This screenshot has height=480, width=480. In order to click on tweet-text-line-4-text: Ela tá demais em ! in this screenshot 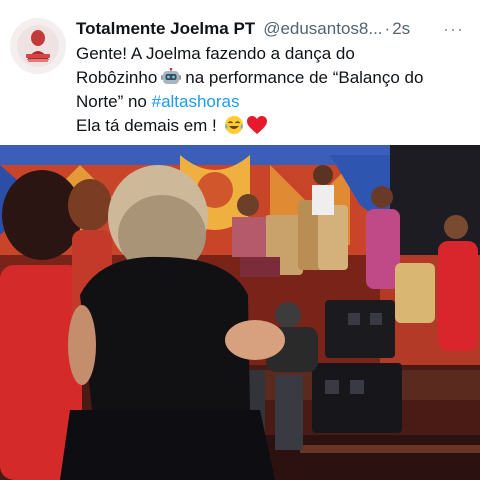, I will do `click(146, 125)`.